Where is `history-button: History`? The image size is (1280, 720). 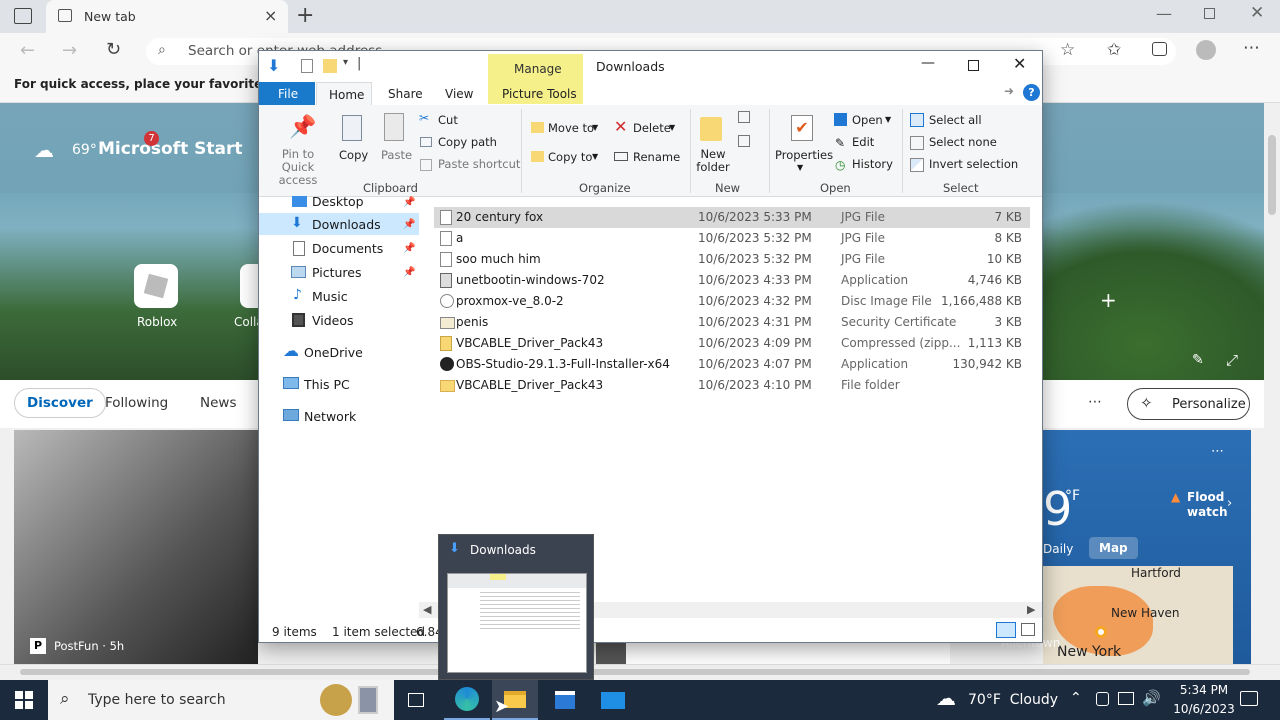
history-button: History is located at coordinates (872, 164).